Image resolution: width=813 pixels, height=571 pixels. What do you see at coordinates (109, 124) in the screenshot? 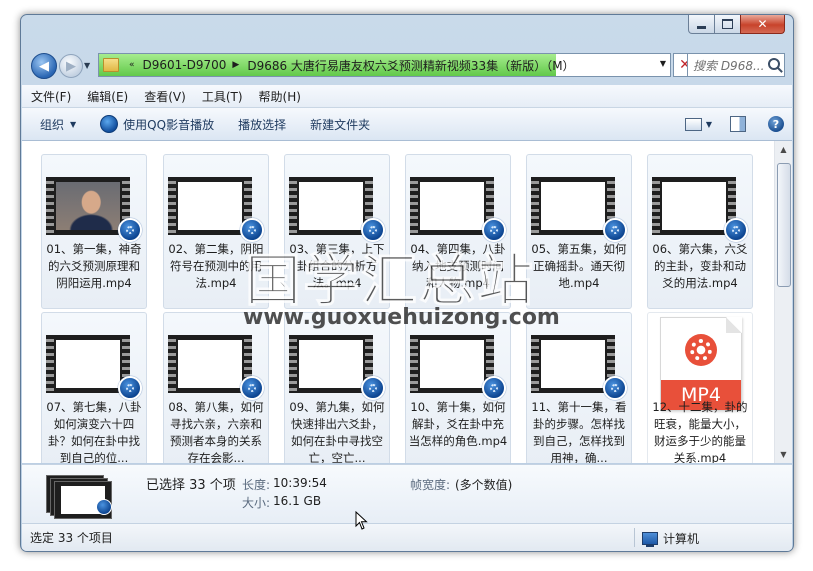
I see `qq-player-icon` at bounding box center [109, 124].